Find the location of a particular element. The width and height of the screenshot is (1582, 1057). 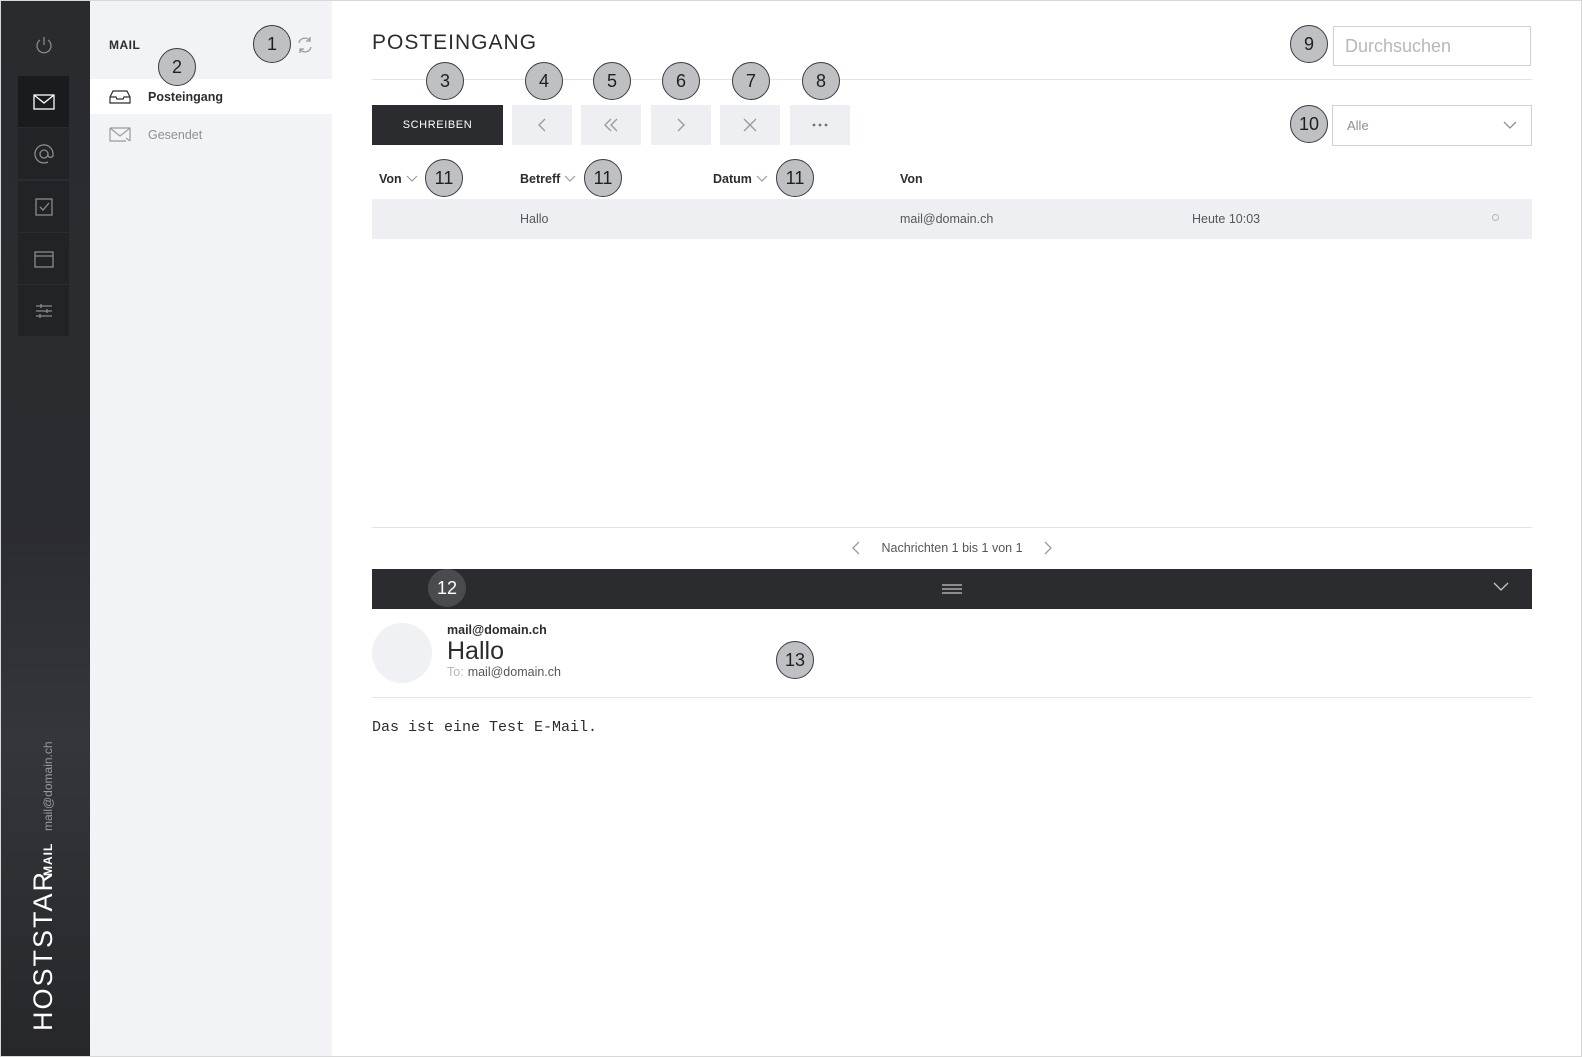

at-icon is located at coordinates (43, 153).